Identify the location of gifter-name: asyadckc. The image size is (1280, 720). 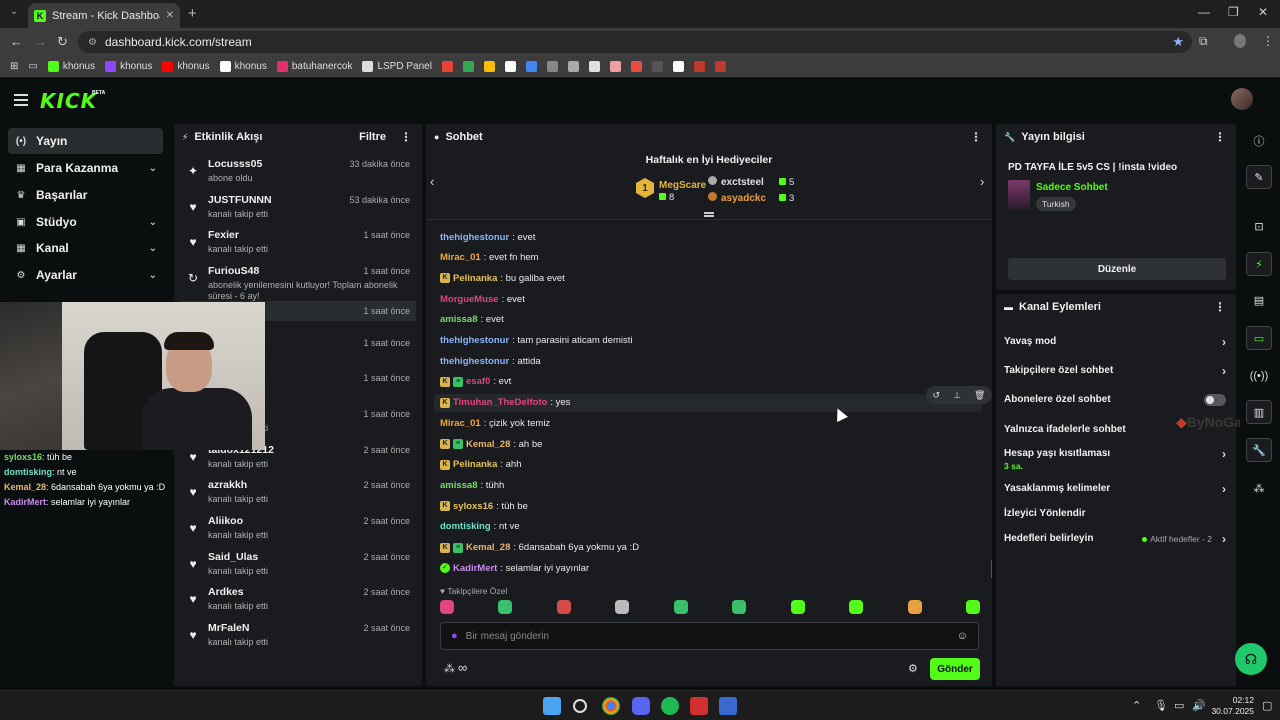
(737, 198).